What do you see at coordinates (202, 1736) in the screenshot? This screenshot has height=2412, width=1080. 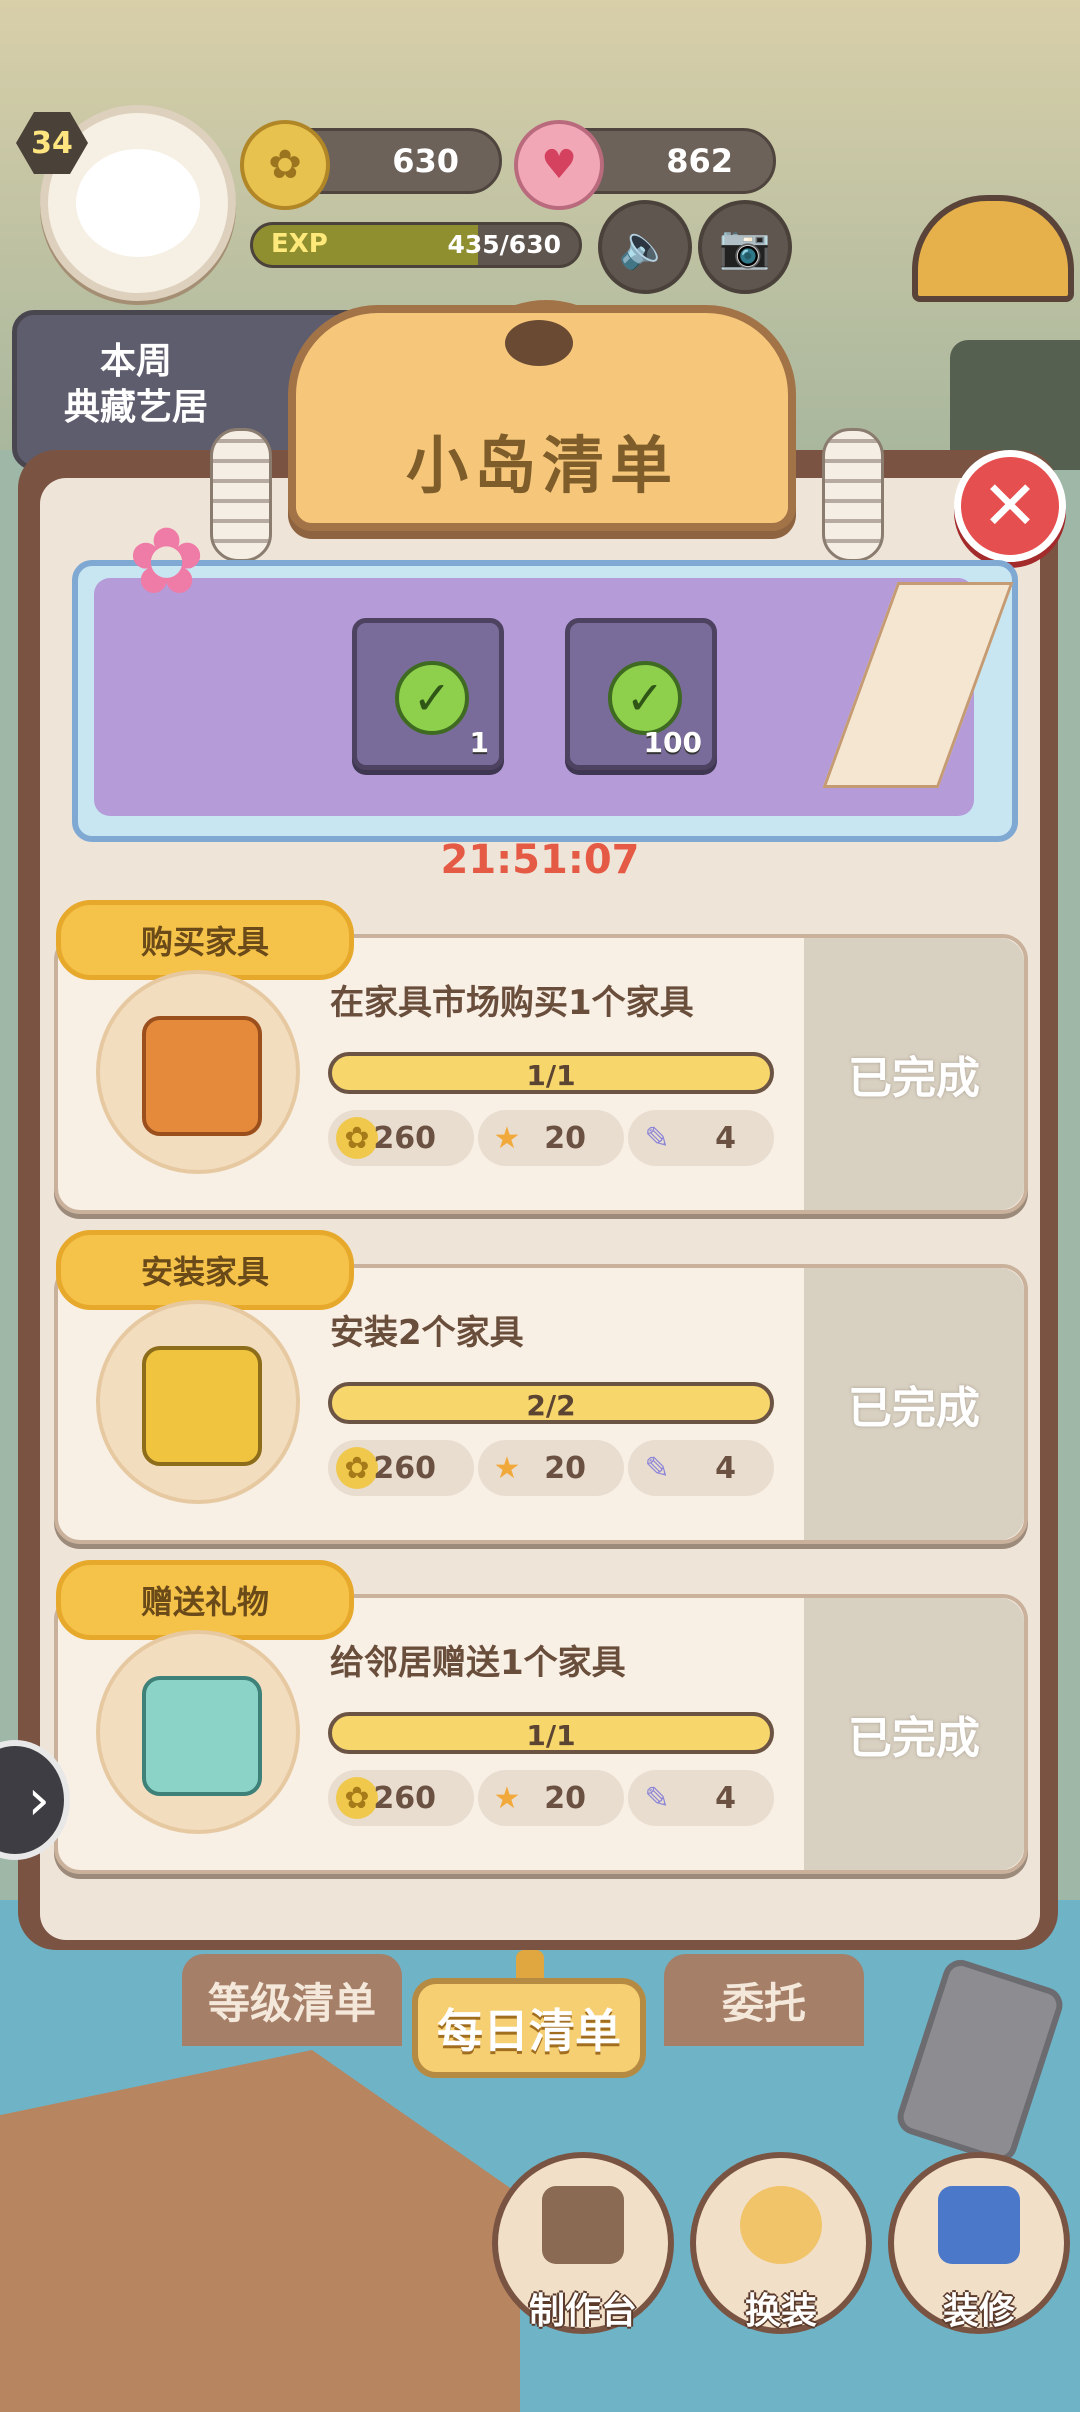 I see `delivery-truck-icon` at bounding box center [202, 1736].